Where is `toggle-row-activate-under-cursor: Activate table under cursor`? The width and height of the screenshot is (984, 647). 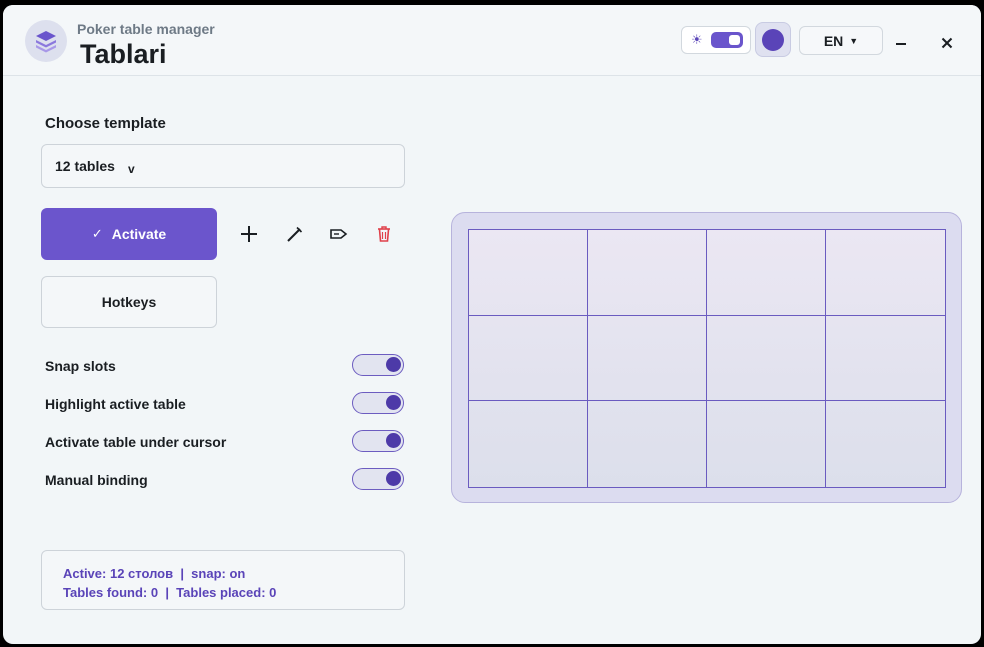 toggle-row-activate-under-cursor: Activate table under cursor is located at coordinates (225, 442).